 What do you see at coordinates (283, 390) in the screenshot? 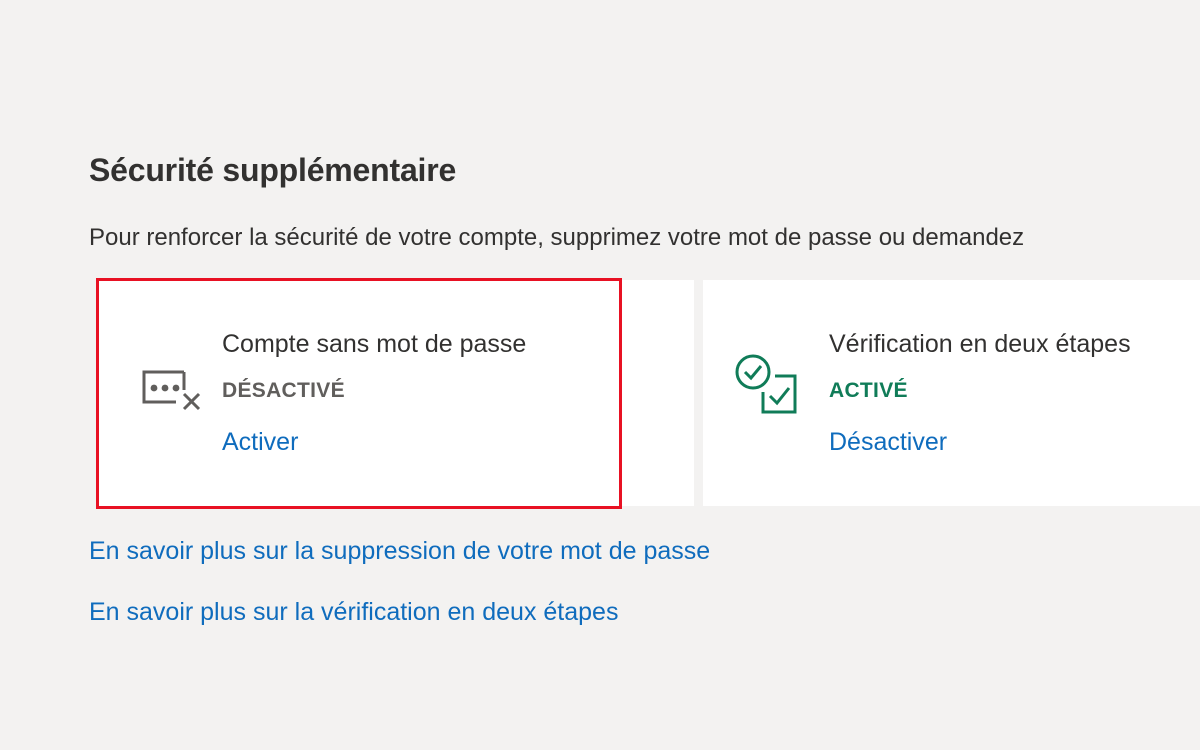
I see `passwordless-status-badge: DÉSACTIVÉ` at bounding box center [283, 390].